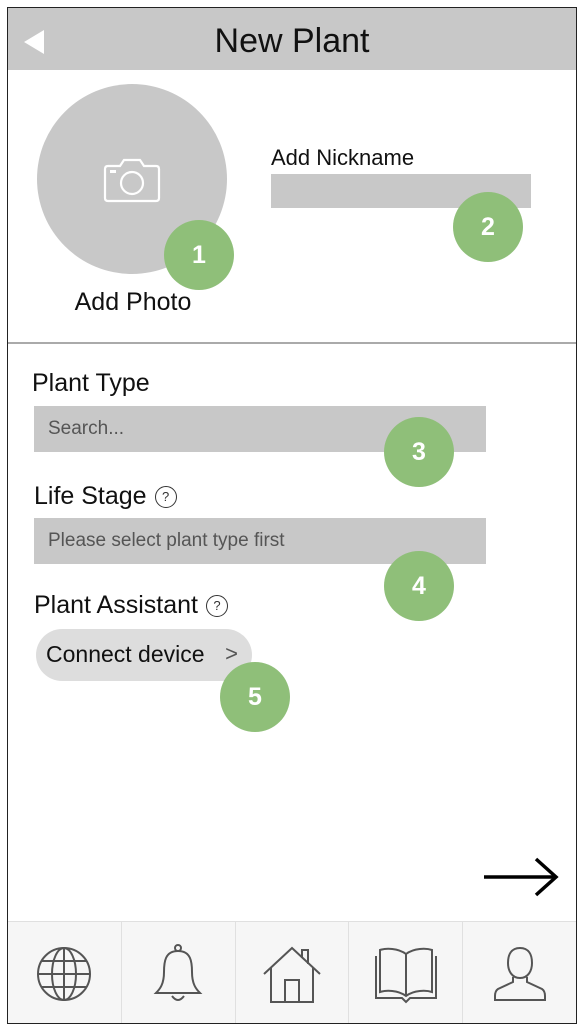 This screenshot has height=1024, width=577. Describe the element at coordinates (91, 383) in the screenshot. I see `plant-type-label: Plant Type` at that location.